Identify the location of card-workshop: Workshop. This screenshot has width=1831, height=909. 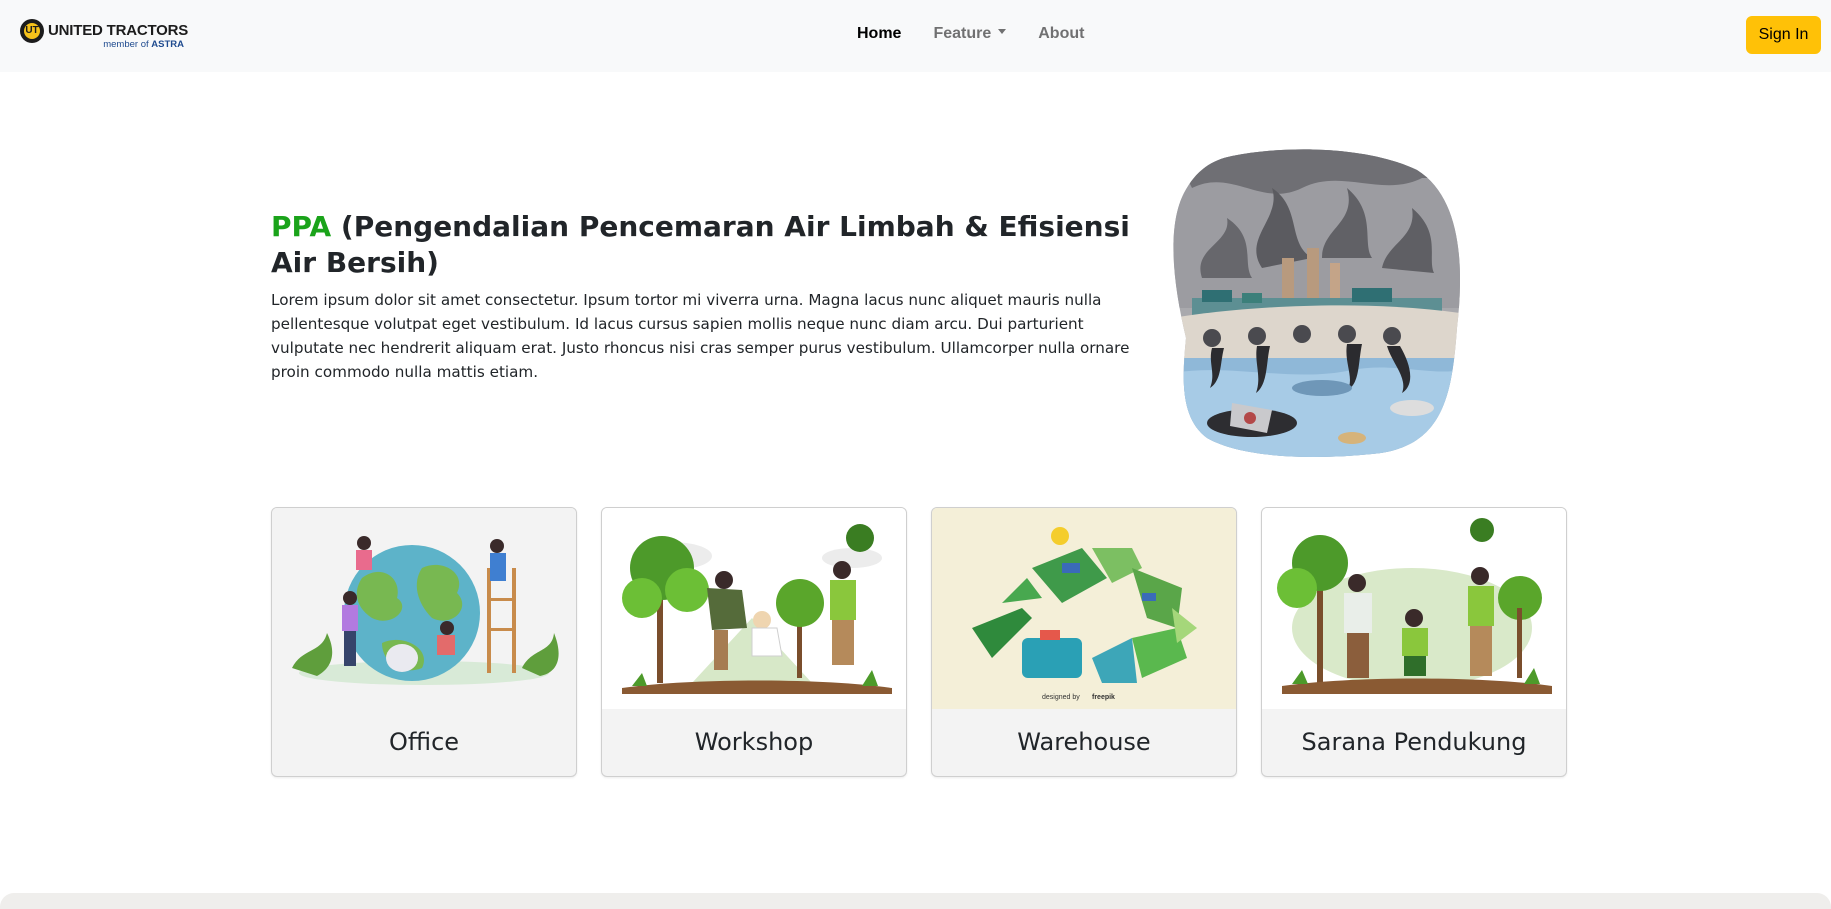
(754, 642).